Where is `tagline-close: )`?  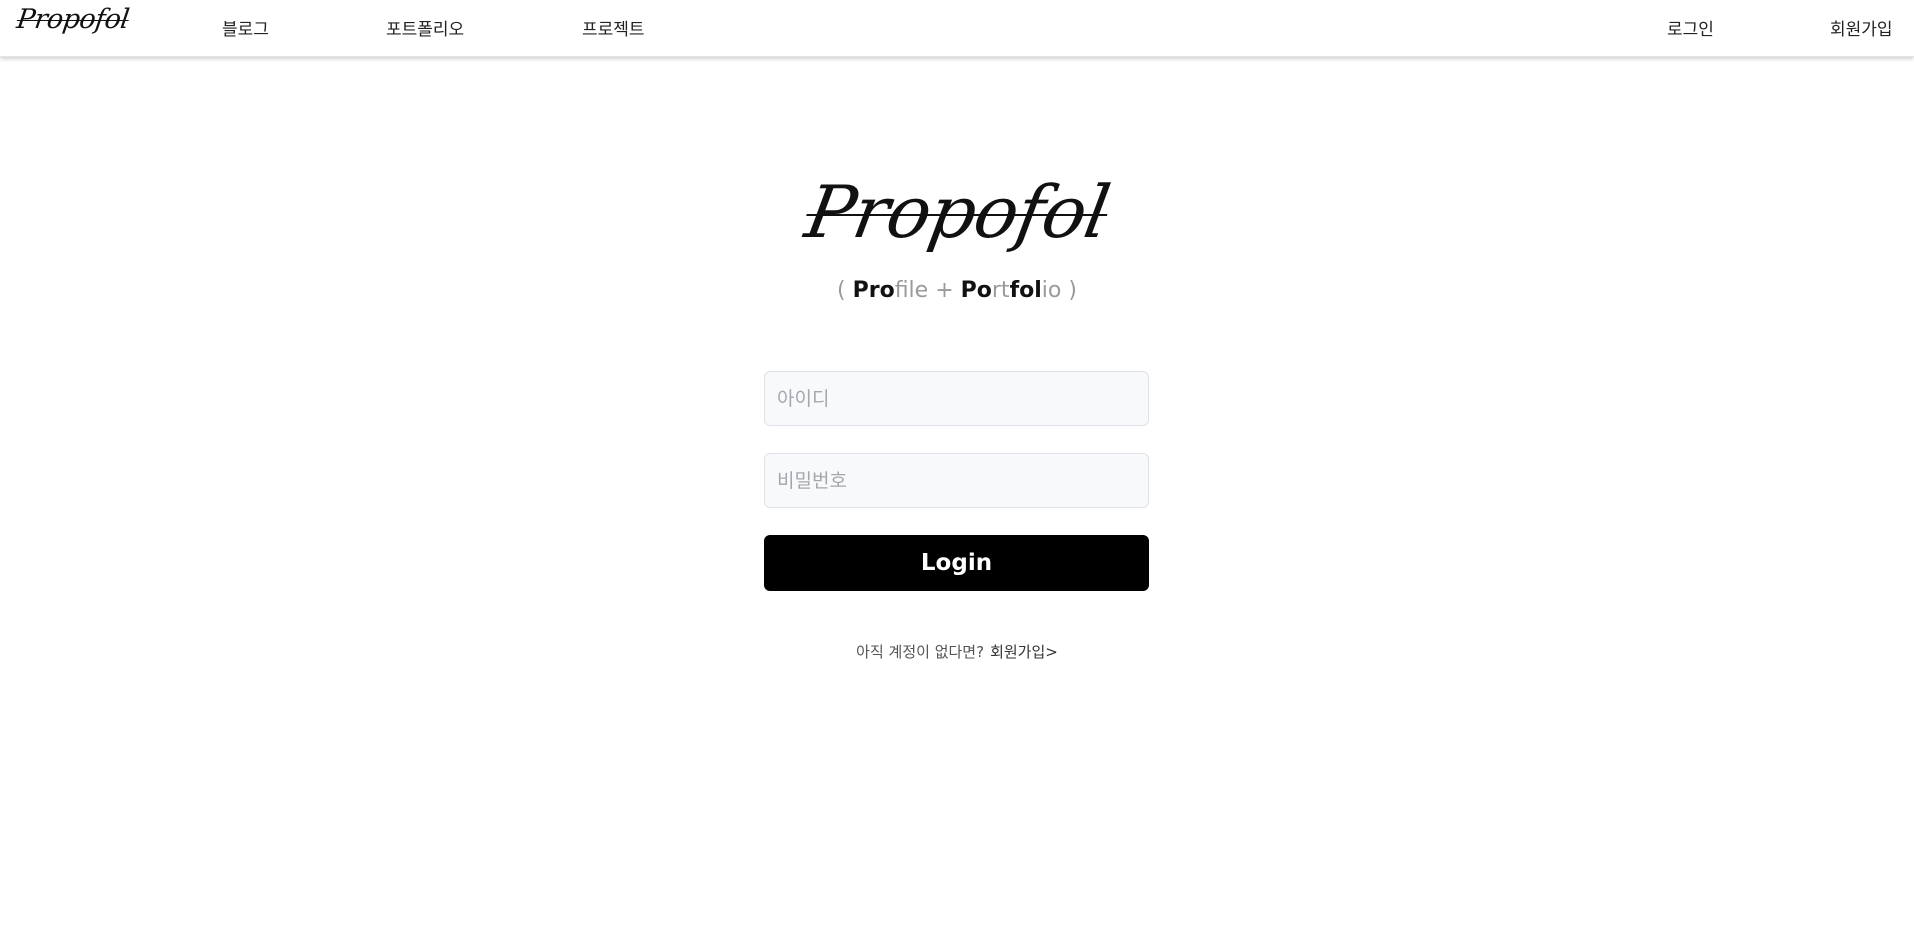 tagline-close: ) is located at coordinates (1069, 290).